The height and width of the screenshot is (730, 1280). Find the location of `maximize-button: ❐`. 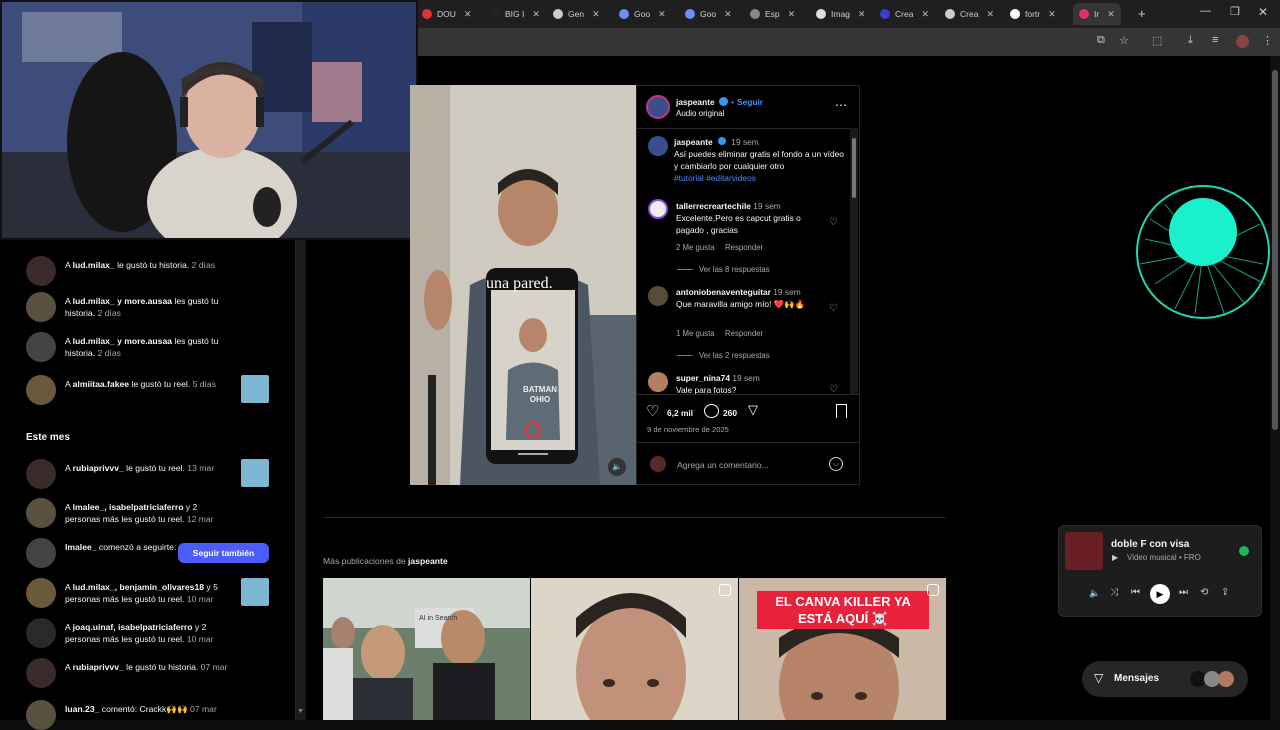

maximize-button: ❐ is located at coordinates (1235, 11).